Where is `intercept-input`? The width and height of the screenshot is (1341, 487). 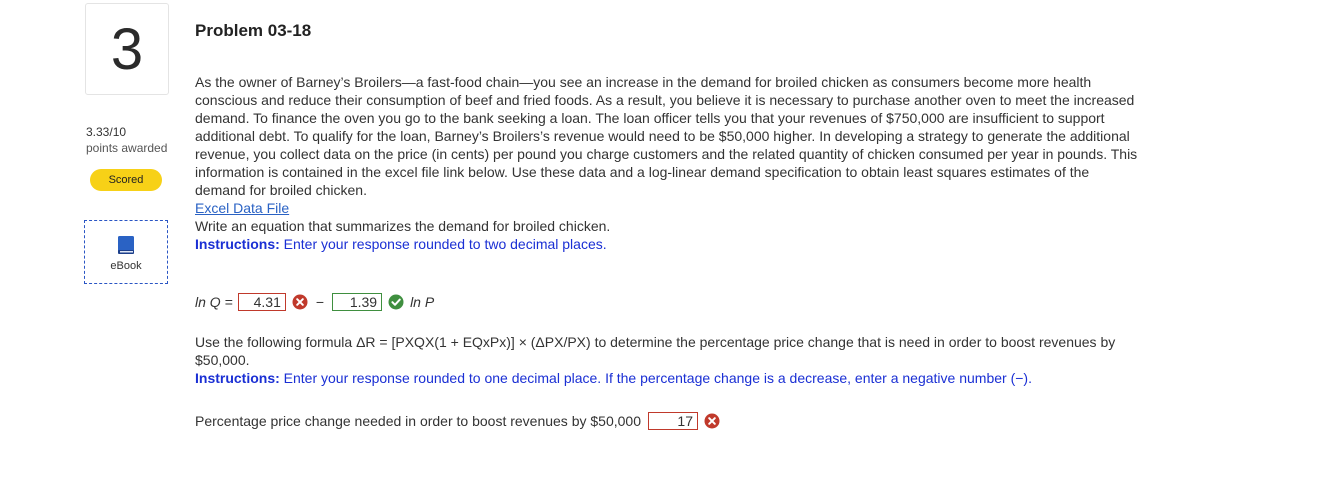 intercept-input is located at coordinates (261, 302).